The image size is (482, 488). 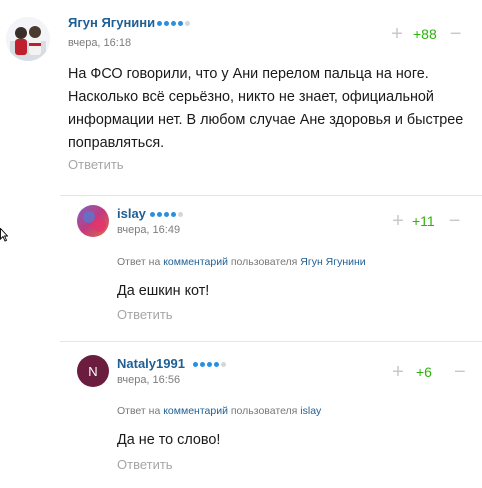 I want to click on avatar-letter: N, so click(x=93, y=371).